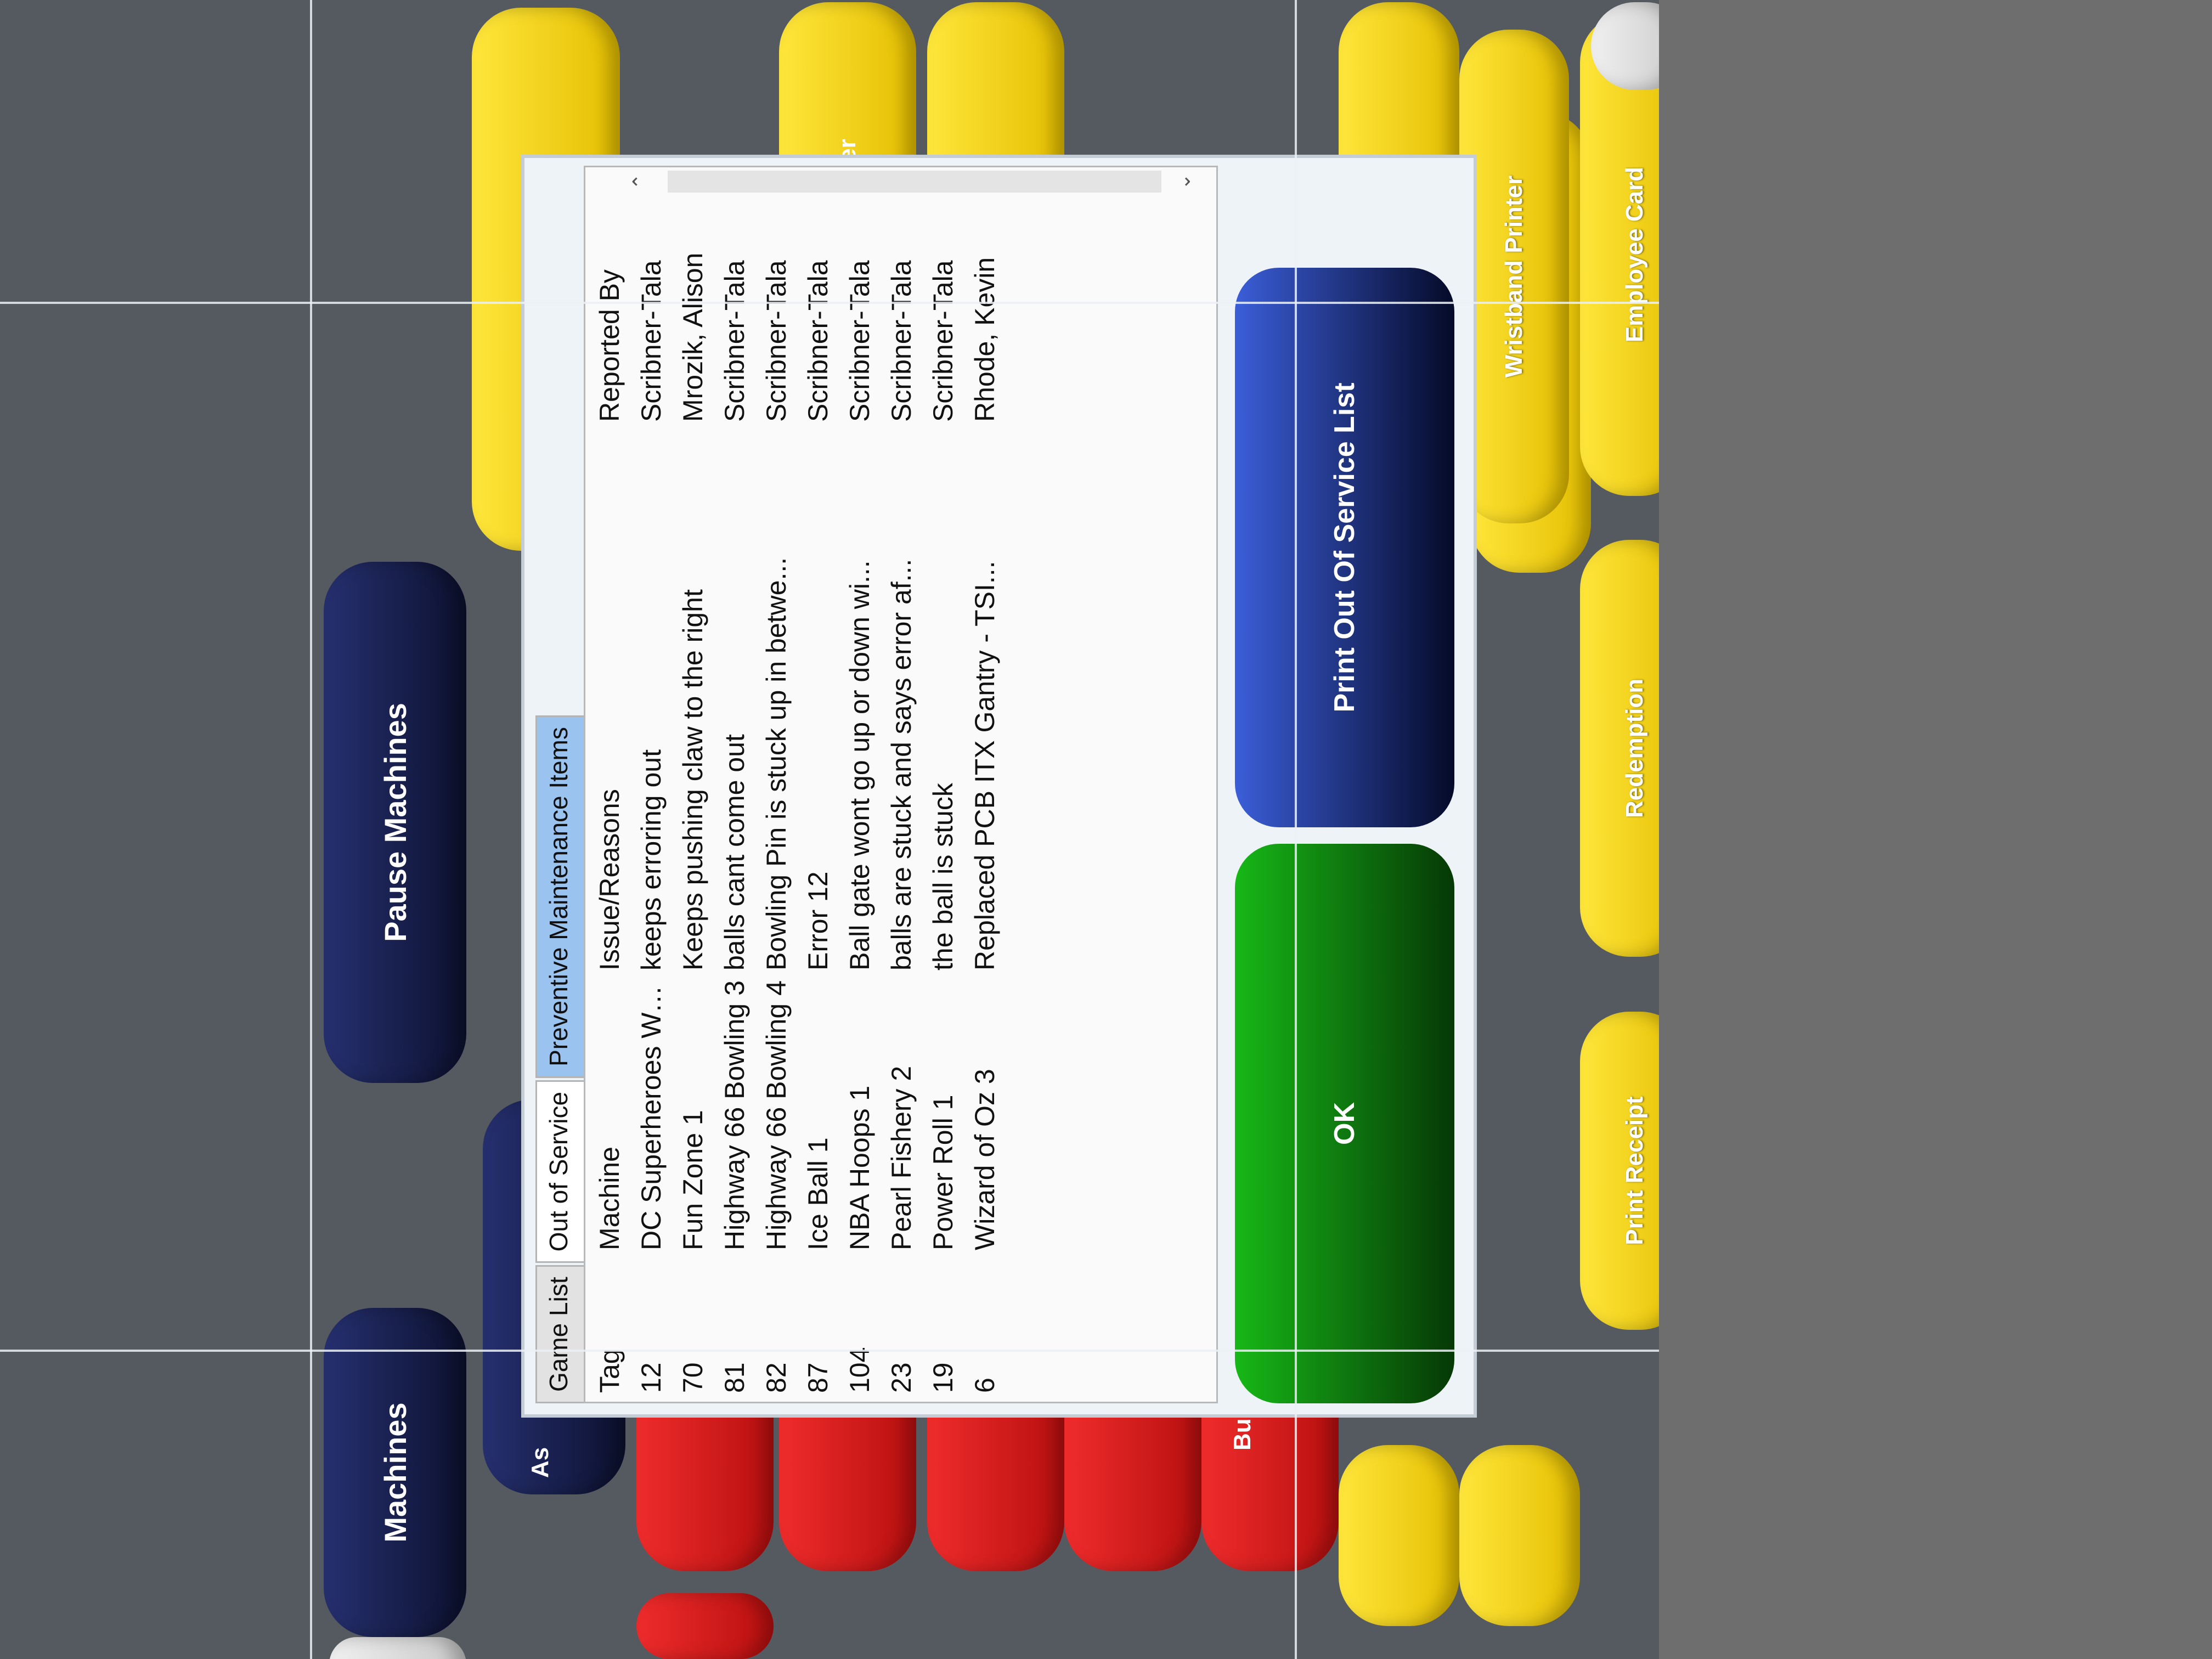 The height and width of the screenshot is (1659, 2212). Describe the element at coordinates (902, 1377) in the screenshot. I see `cell-tag: 23` at that location.